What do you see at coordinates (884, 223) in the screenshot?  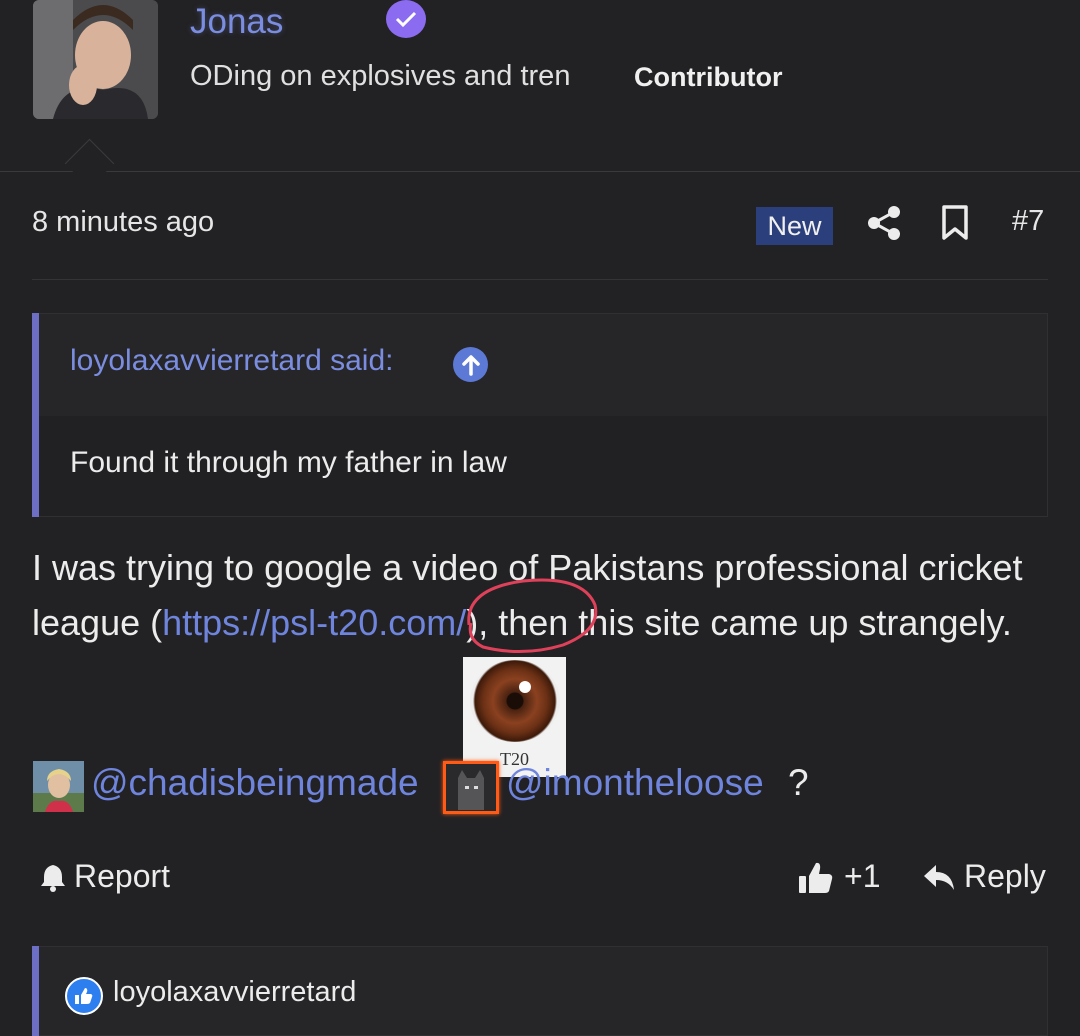 I see `share-icon` at bounding box center [884, 223].